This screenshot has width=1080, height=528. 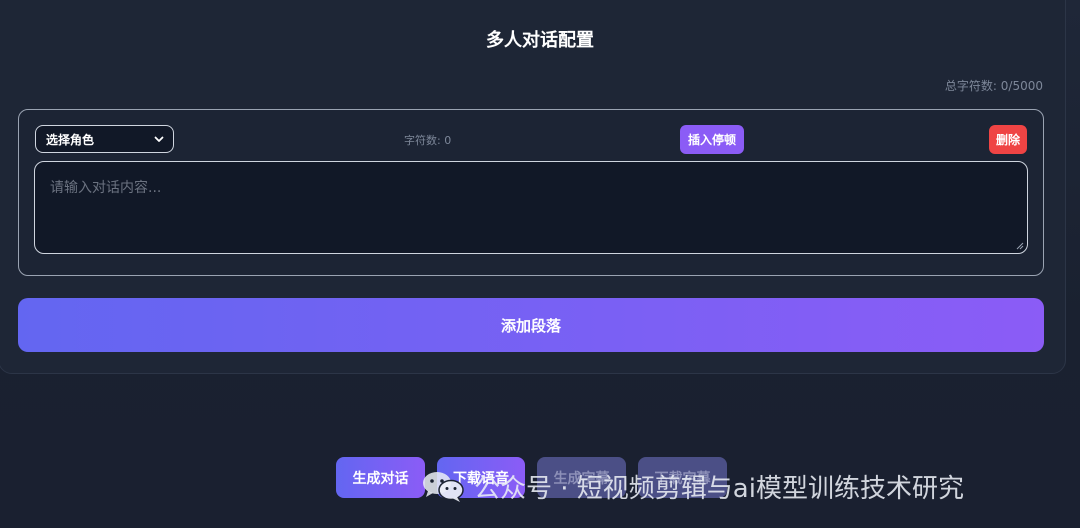 What do you see at coordinates (719, 488) in the screenshot?
I see `watermark-text: 公众号 · 短视频剪辑与ai模型训练技术研究` at bounding box center [719, 488].